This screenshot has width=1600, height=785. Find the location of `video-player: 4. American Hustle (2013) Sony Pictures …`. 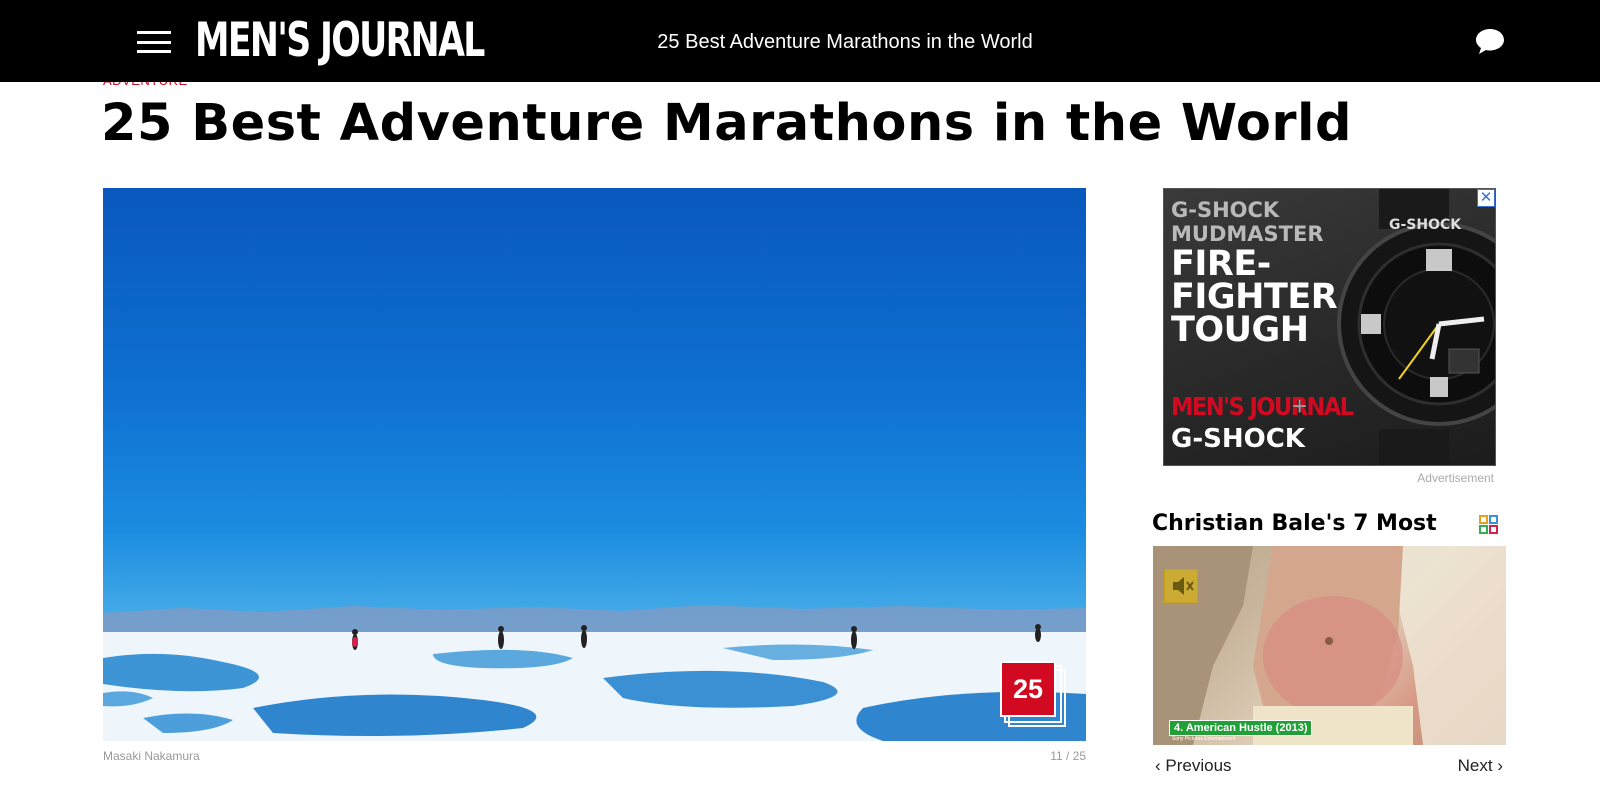

video-player: 4. American Hustle (2013) Sony Pictures … is located at coordinates (1329, 645).